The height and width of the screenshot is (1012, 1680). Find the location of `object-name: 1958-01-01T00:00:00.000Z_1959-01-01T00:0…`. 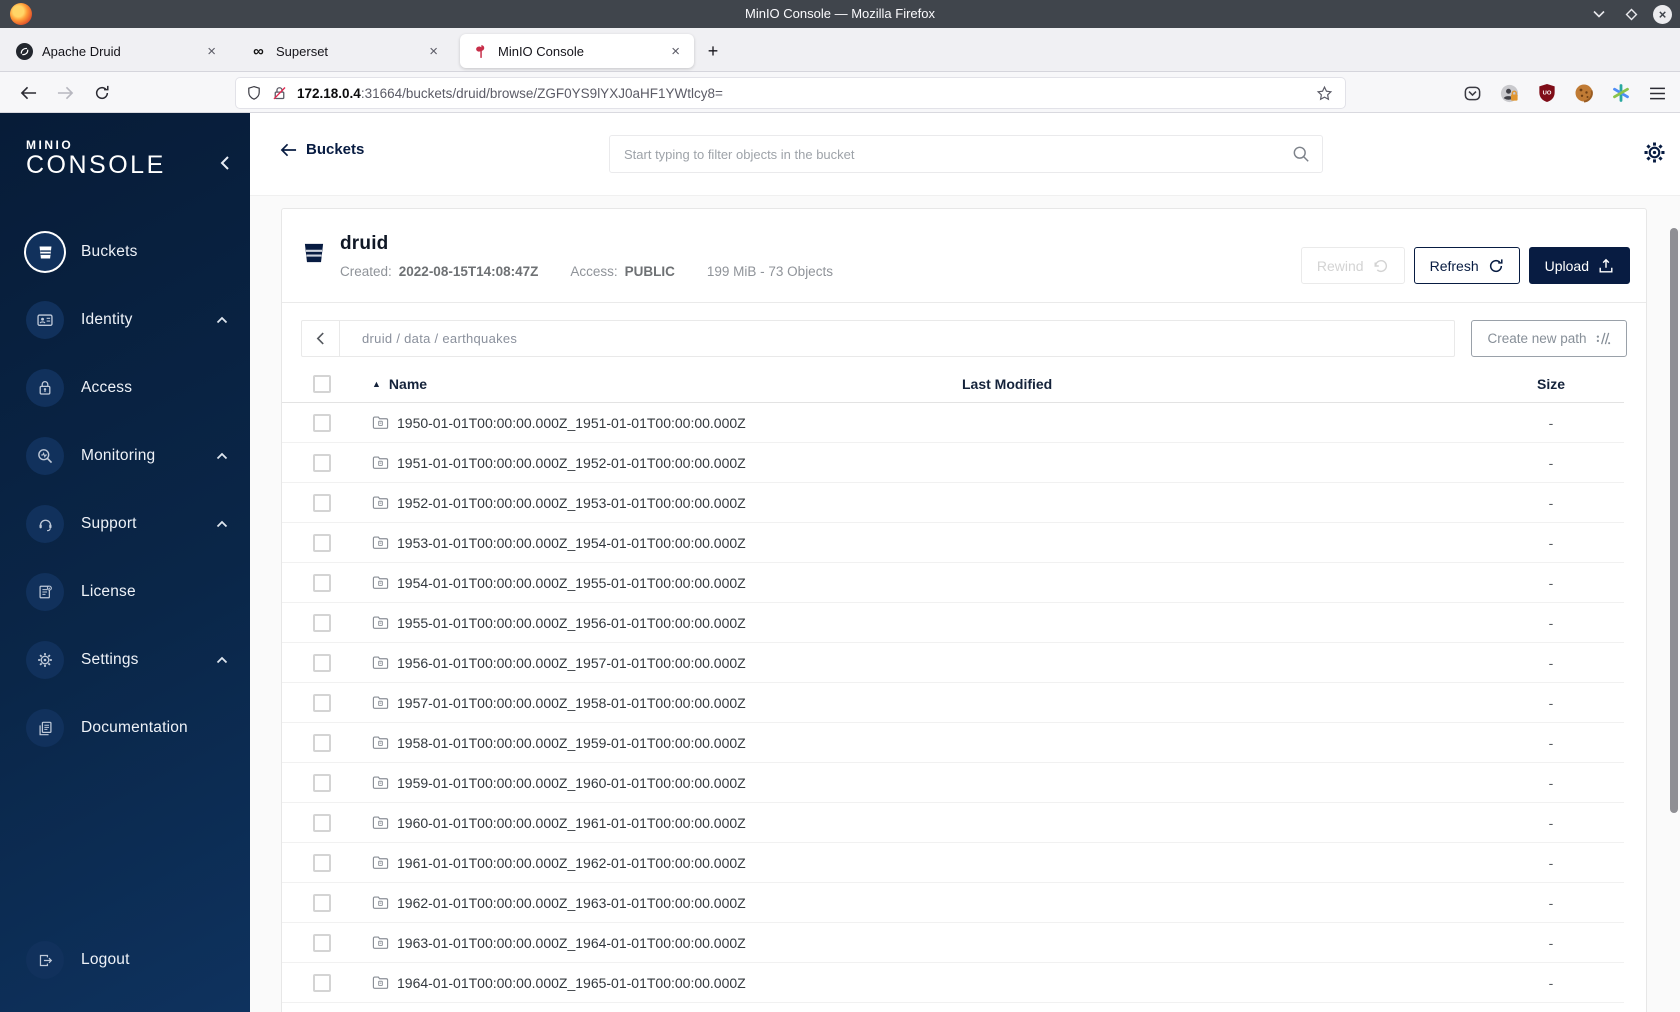

object-name: 1958-01-01T00:00:00.000Z_1959-01-01T00:0… is located at coordinates (571, 742).